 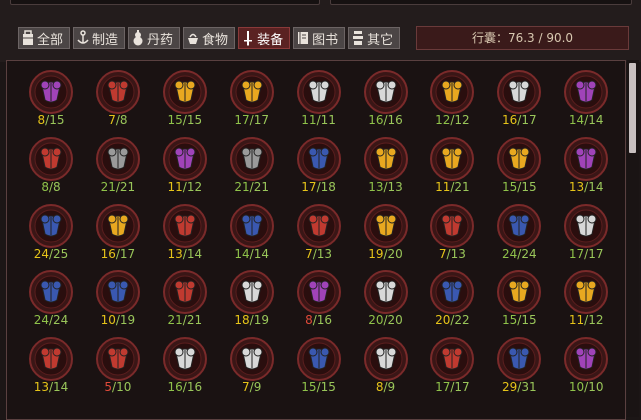 What do you see at coordinates (522, 38) in the screenshot?
I see `bag-capacity: 行囊：76.3 / 90.0` at bounding box center [522, 38].